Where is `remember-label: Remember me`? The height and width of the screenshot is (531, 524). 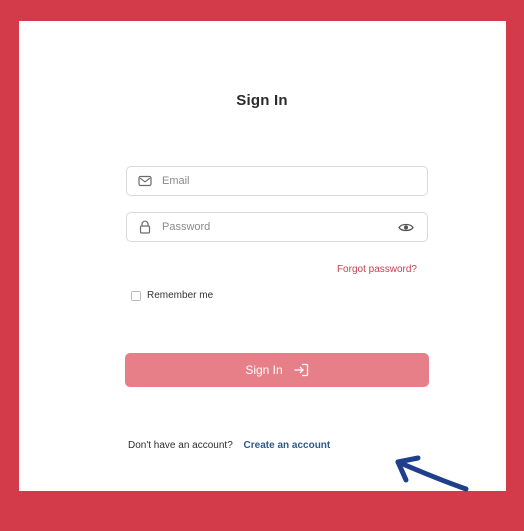 remember-label: Remember me is located at coordinates (180, 295).